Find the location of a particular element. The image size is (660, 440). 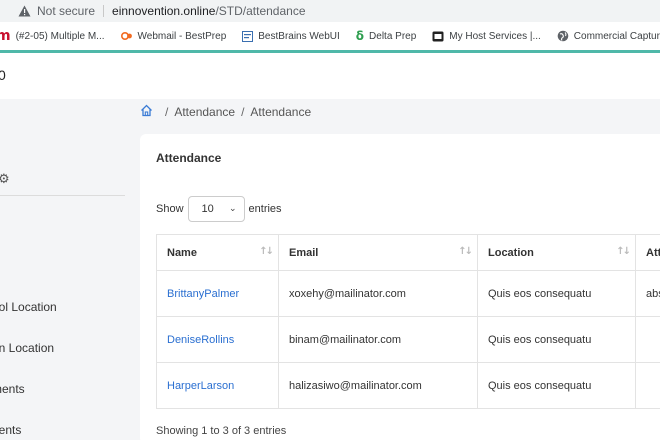

bestbrains-icon is located at coordinates (248, 36).